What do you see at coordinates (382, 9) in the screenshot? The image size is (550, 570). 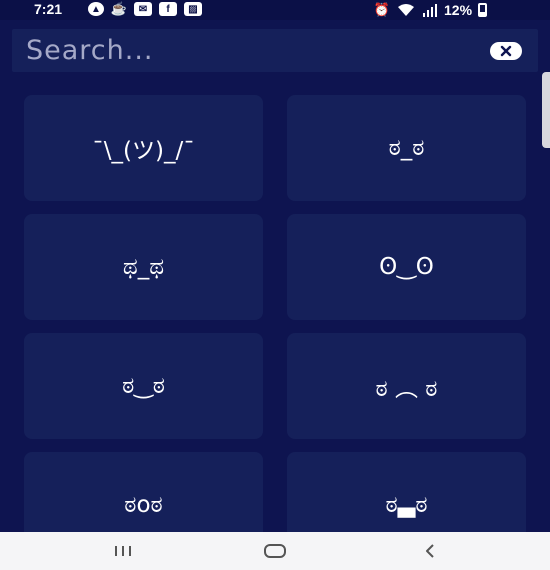 I see `alarm-icon: ⏰` at bounding box center [382, 9].